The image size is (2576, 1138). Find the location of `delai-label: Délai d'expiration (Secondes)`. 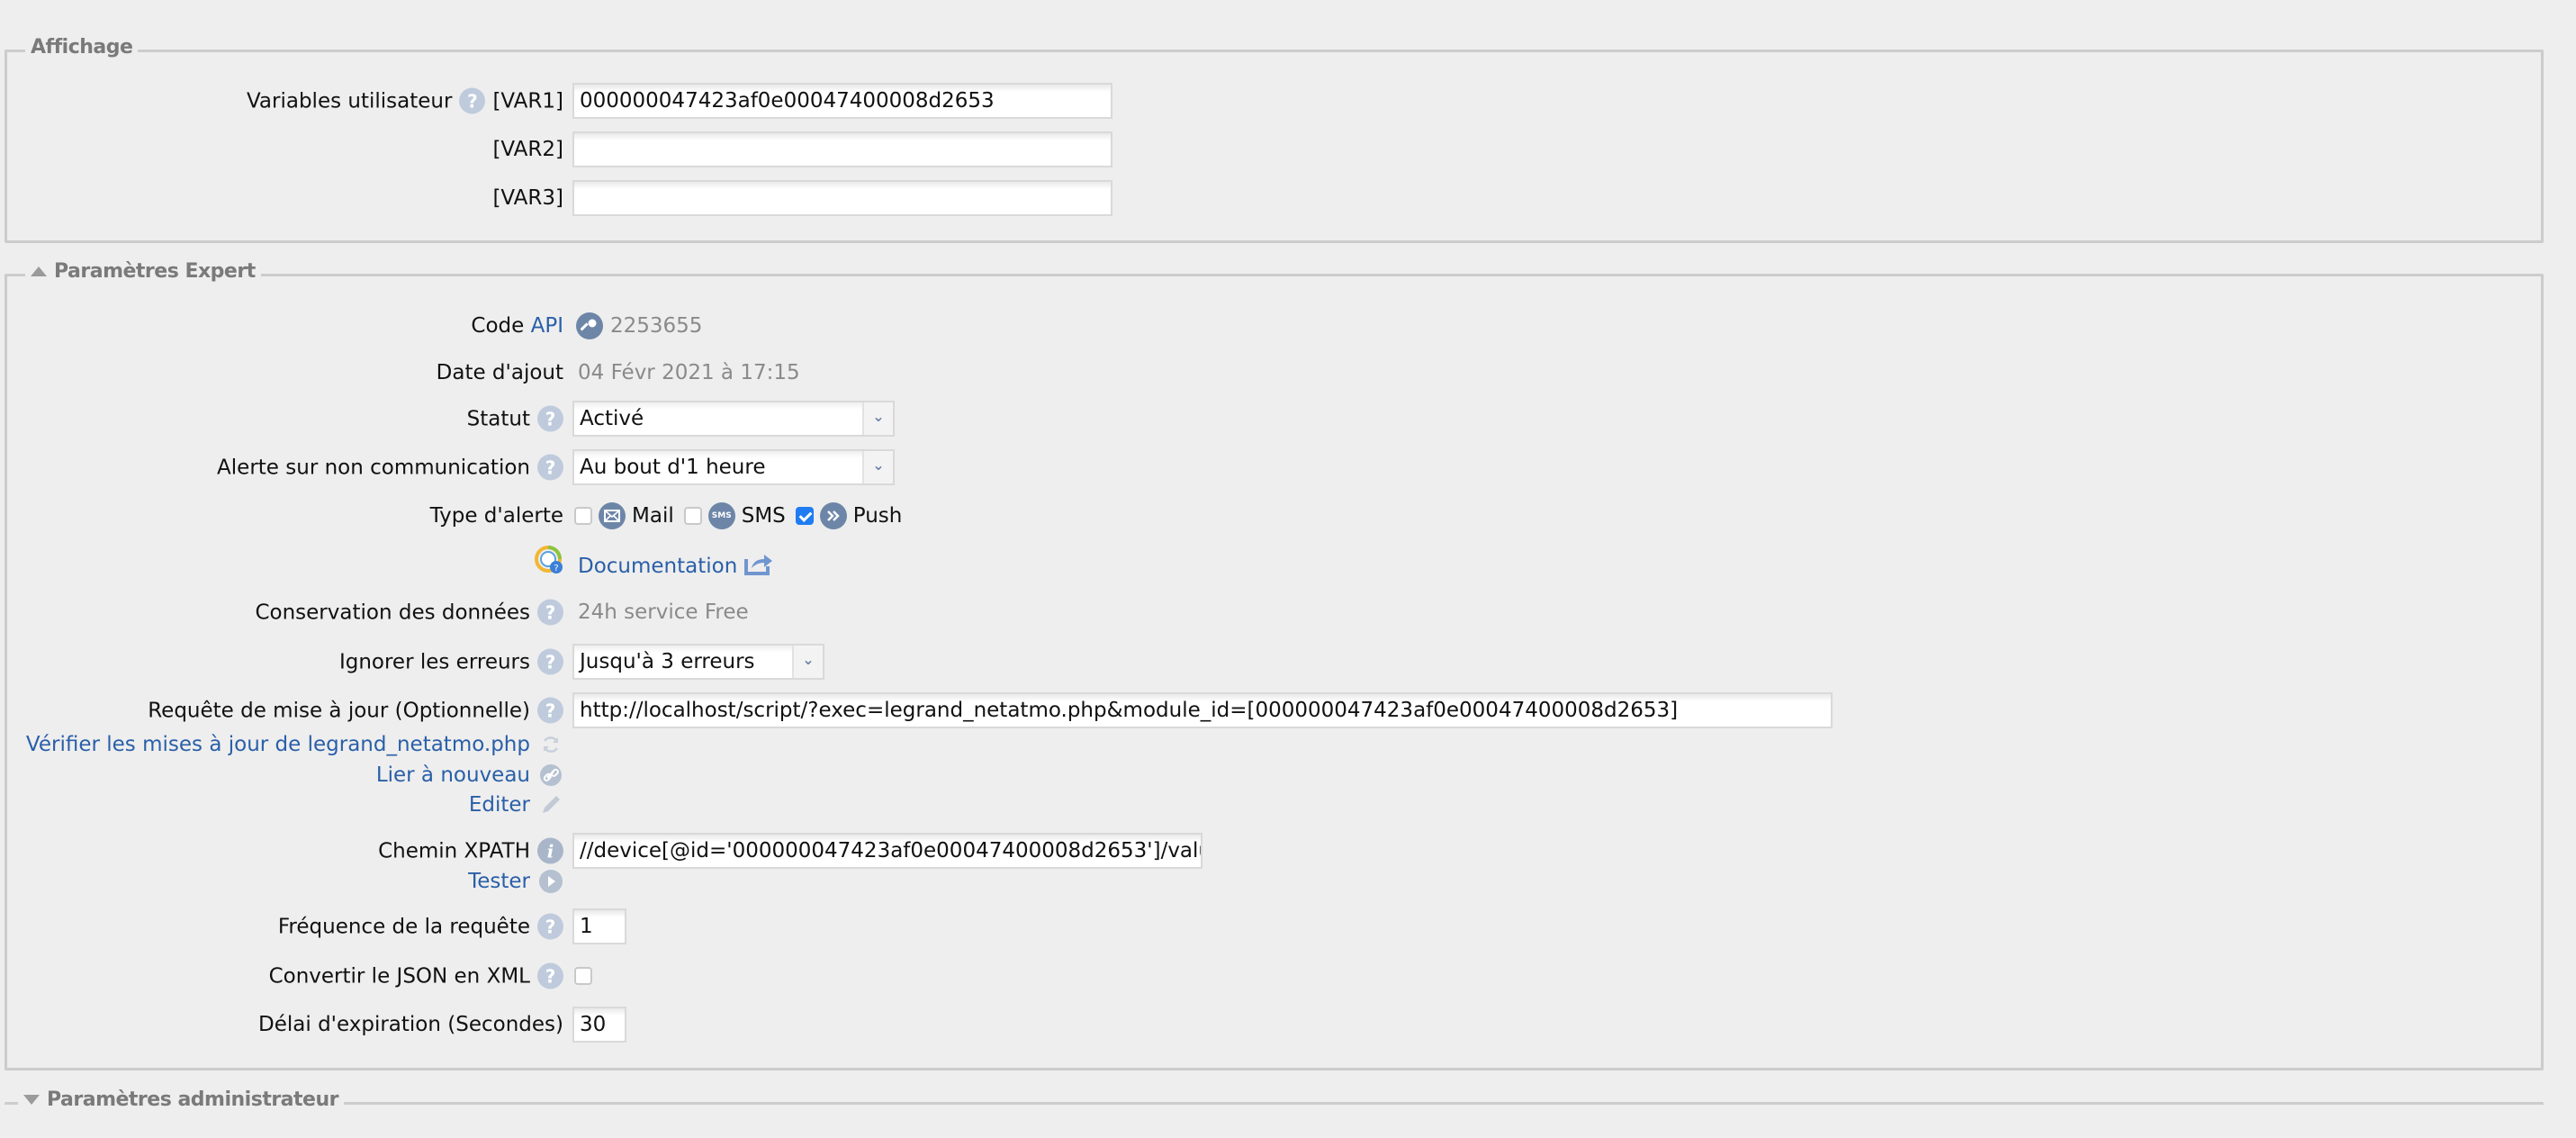

delai-label: Délai d'expiration (Secondes) is located at coordinates (410, 1024).